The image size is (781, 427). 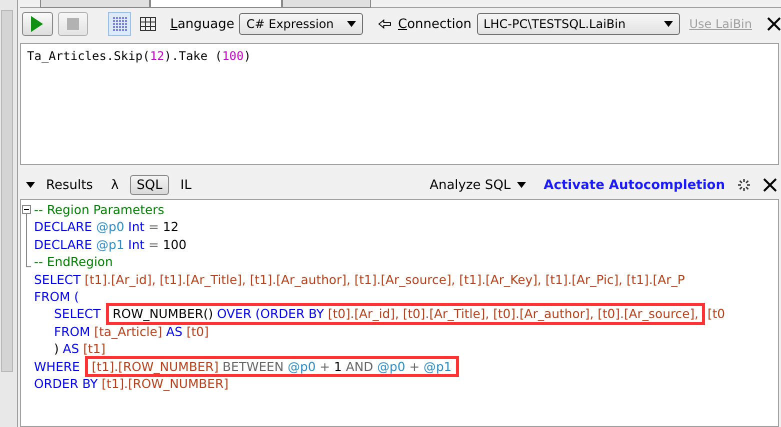 What do you see at coordinates (69, 185) in the screenshot?
I see `results-tab: Results` at bounding box center [69, 185].